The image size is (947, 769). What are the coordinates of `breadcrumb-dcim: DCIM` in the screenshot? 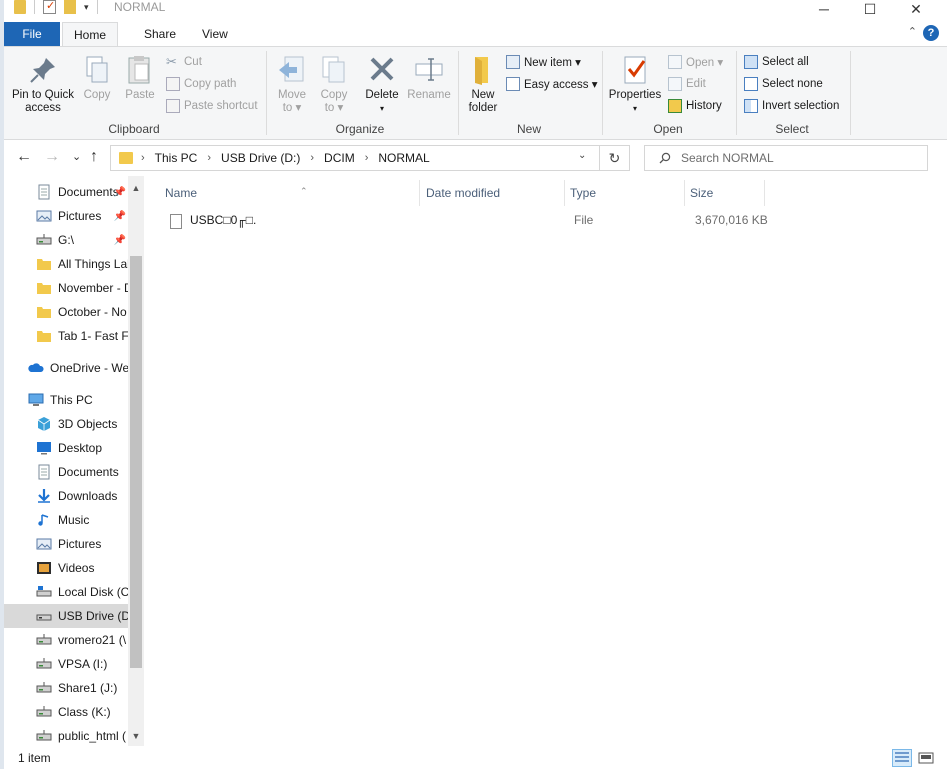 It's located at (339, 158).